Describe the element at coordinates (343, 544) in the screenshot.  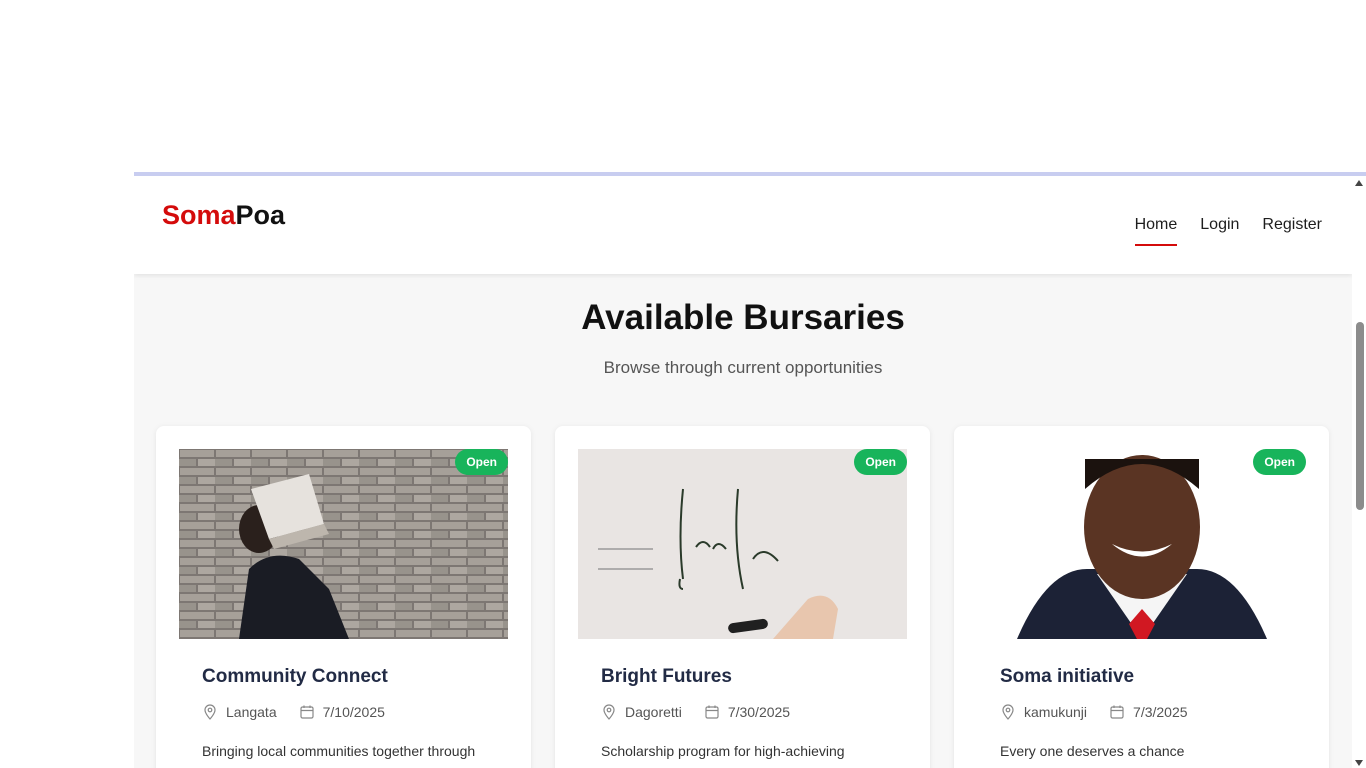
I see `bursary-image-student-with-book` at that location.